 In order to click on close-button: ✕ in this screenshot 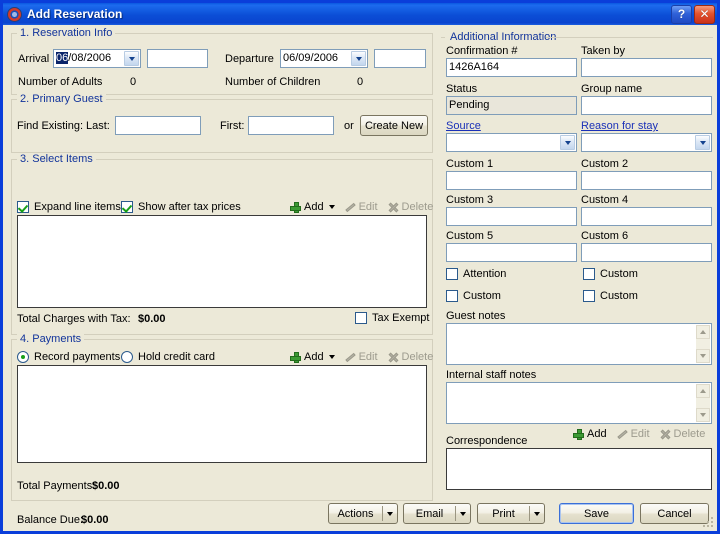, I will do `click(704, 14)`.